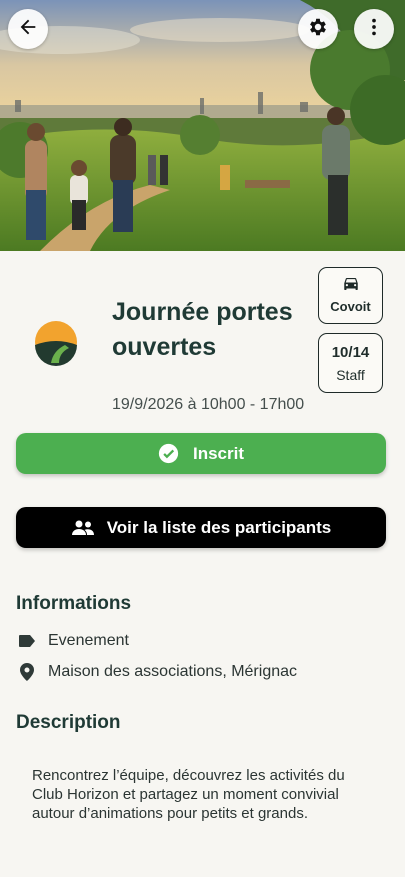 This screenshot has width=405, height=877. What do you see at coordinates (208, 404) in the screenshot?
I see `event-date: 19/9/2026 à 10h00 - 17h00` at bounding box center [208, 404].